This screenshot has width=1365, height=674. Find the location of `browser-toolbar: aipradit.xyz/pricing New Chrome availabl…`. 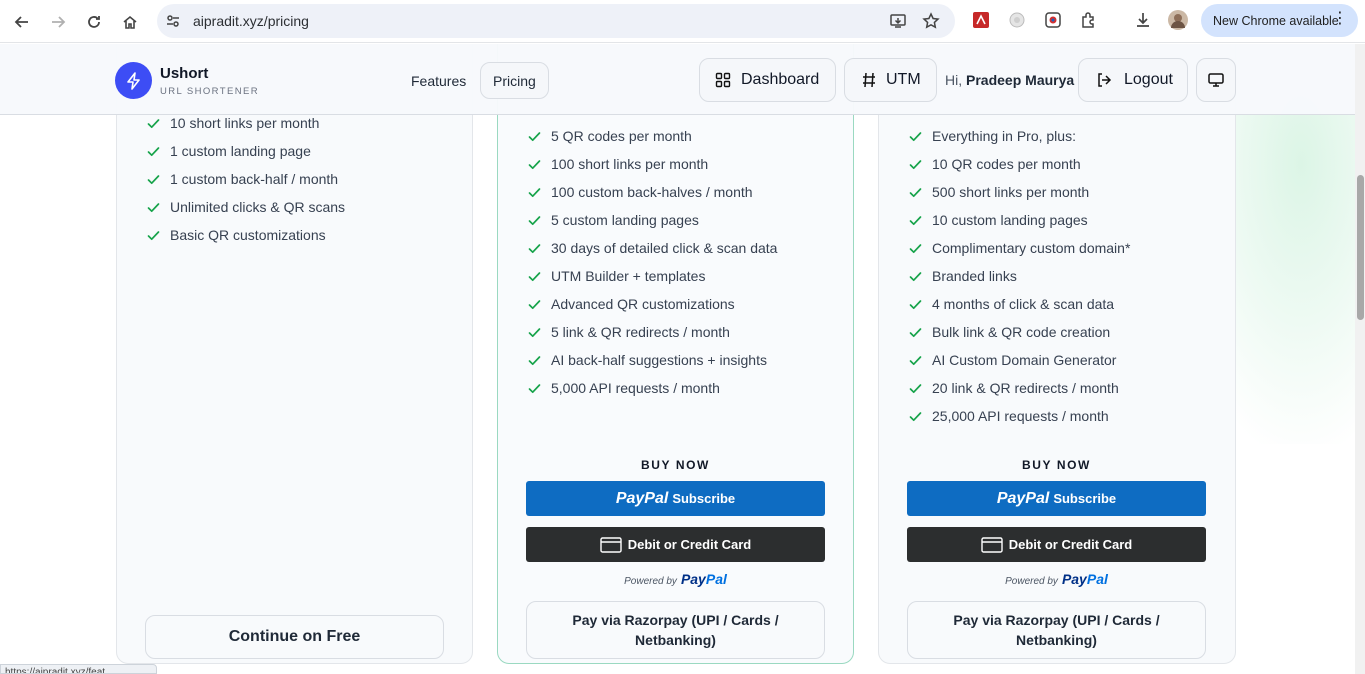

browser-toolbar: aipradit.xyz/pricing New Chrome availabl… is located at coordinates (682, 21).